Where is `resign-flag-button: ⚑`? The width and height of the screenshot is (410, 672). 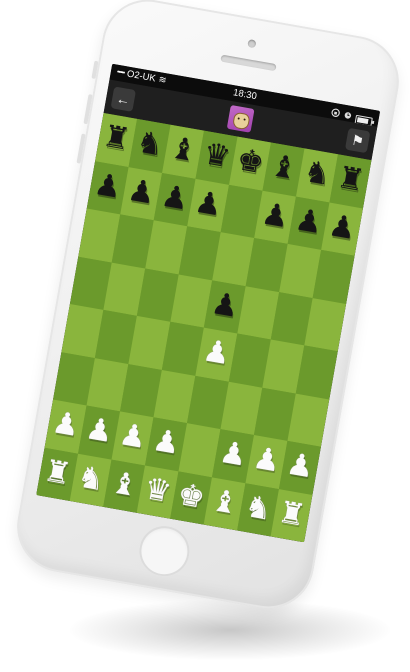
resign-flag-button: ⚑ is located at coordinates (357, 140).